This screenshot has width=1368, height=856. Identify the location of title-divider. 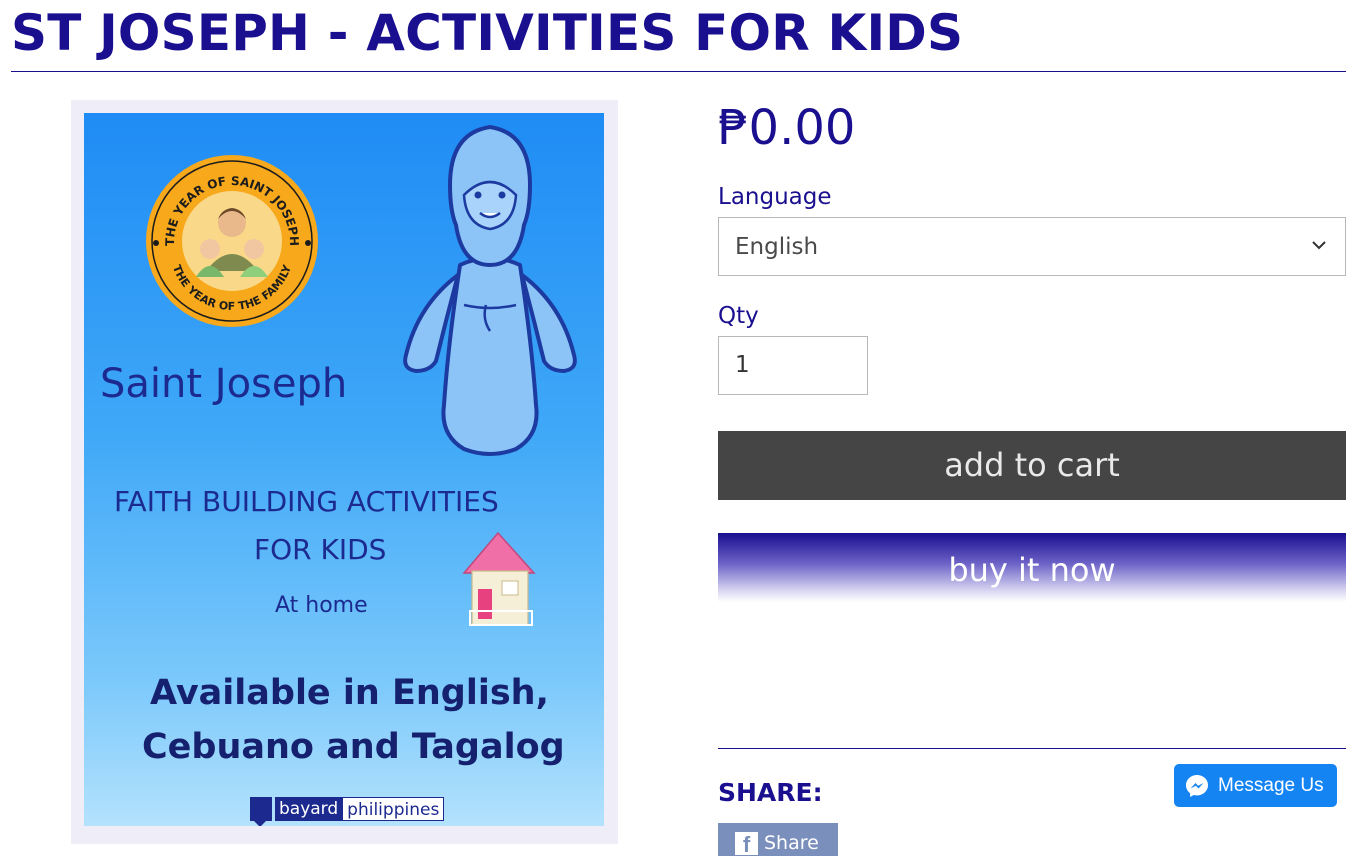
(678, 71).